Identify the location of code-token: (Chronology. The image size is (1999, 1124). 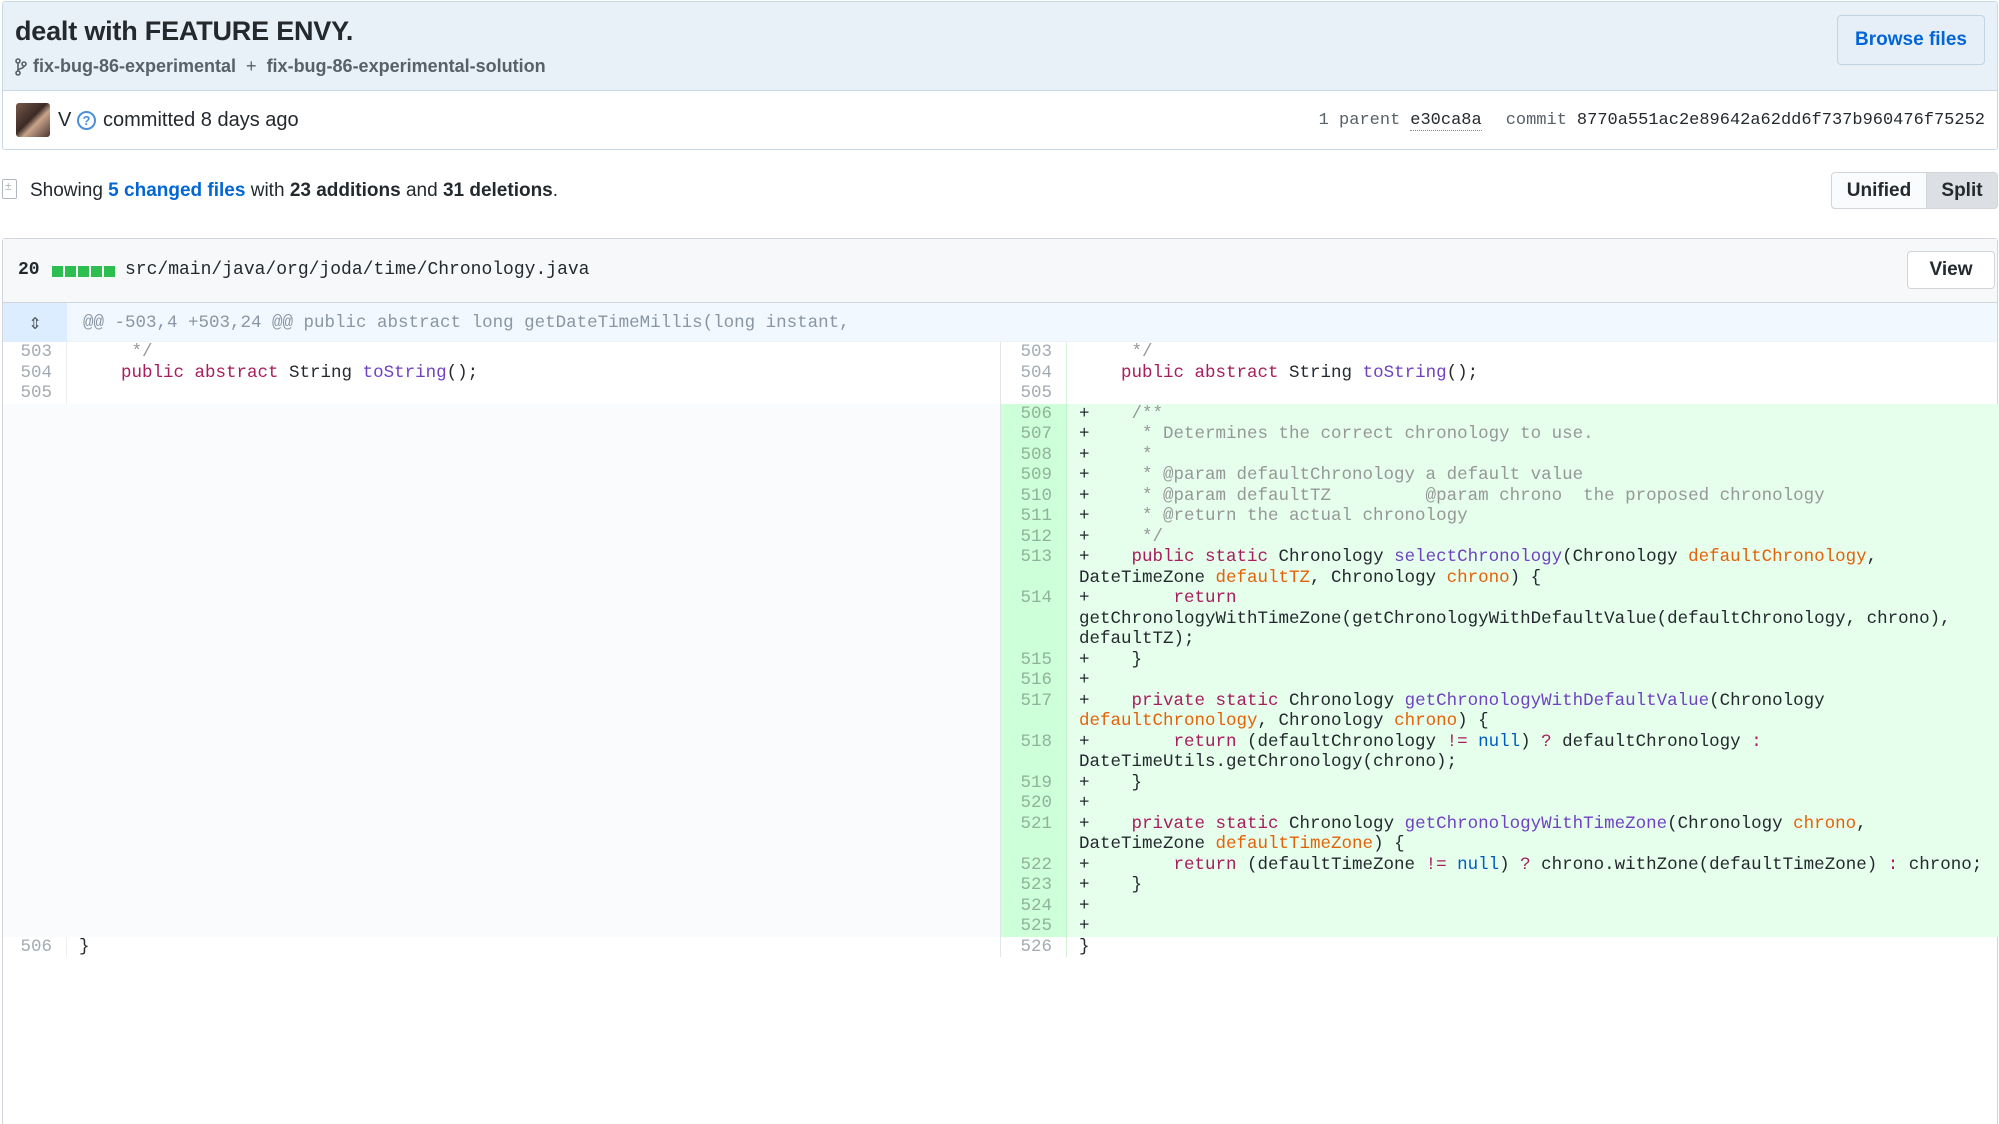
(1730, 823).